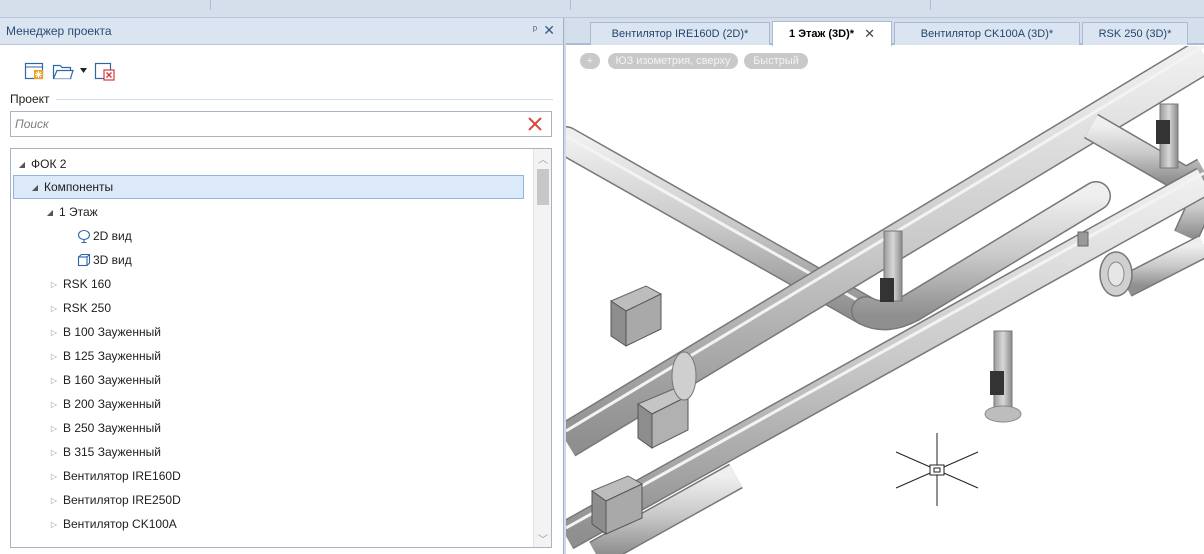 The height and width of the screenshot is (554, 1204). Describe the element at coordinates (590, 61) in the screenshot. I see `viewport-menu-button: +` at that location.